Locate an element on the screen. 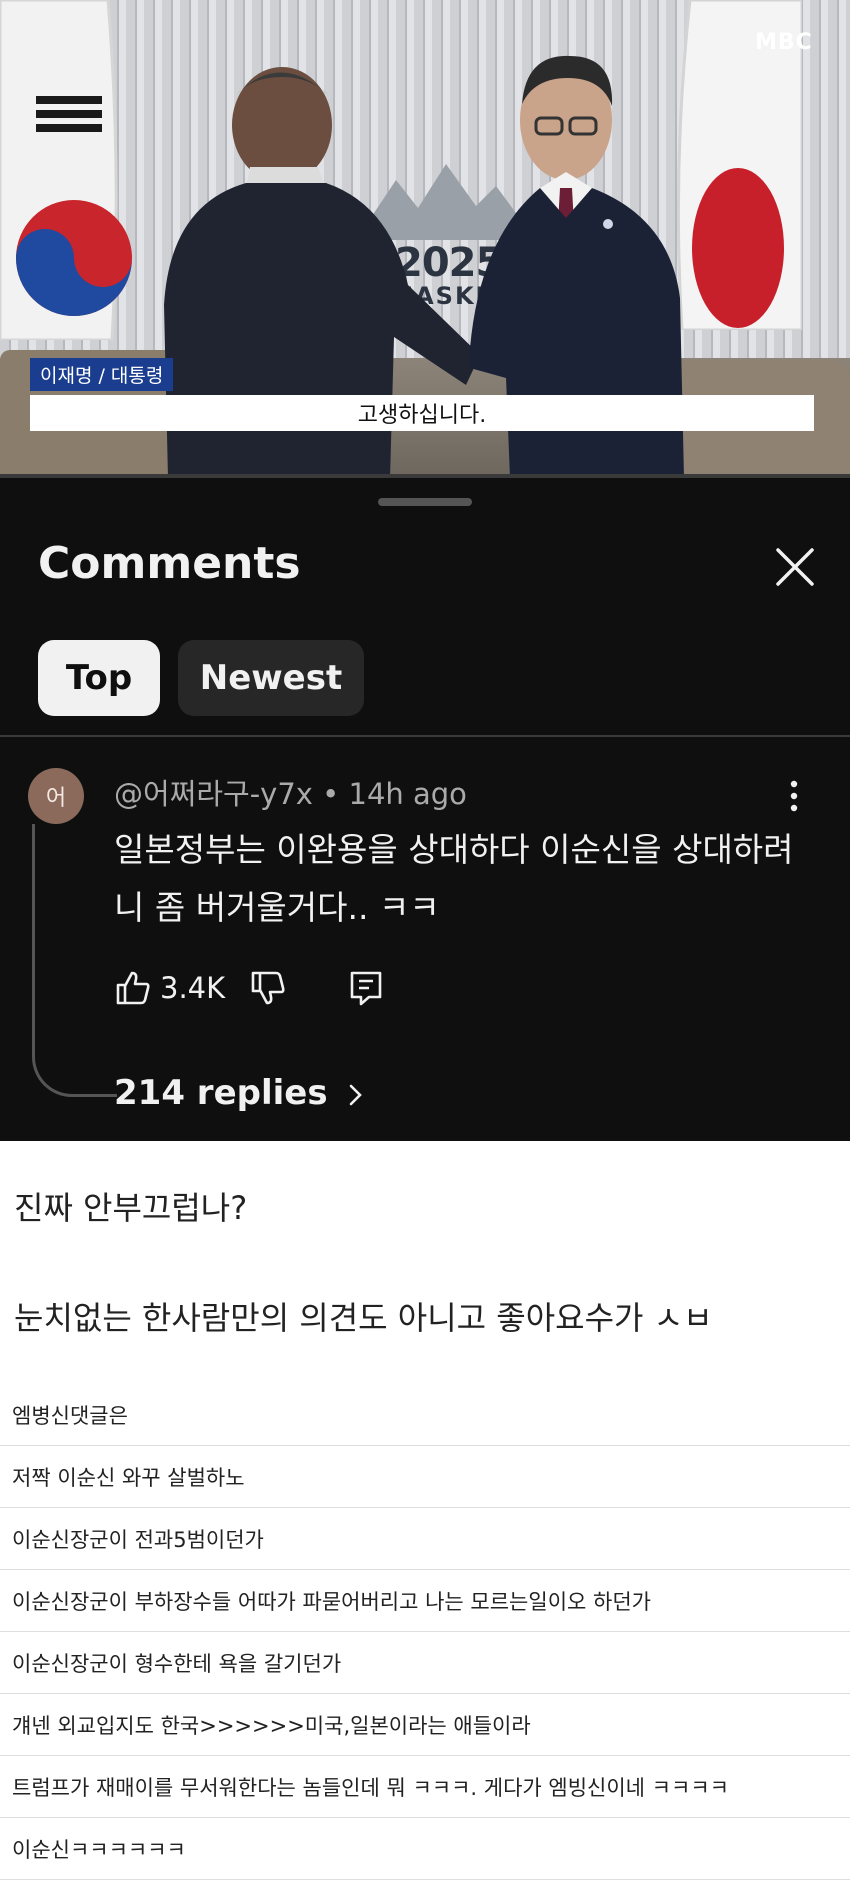 The width and height of the screenshot is (850, 1895). tab-newest: Newest is located at coordinates (271, 678).